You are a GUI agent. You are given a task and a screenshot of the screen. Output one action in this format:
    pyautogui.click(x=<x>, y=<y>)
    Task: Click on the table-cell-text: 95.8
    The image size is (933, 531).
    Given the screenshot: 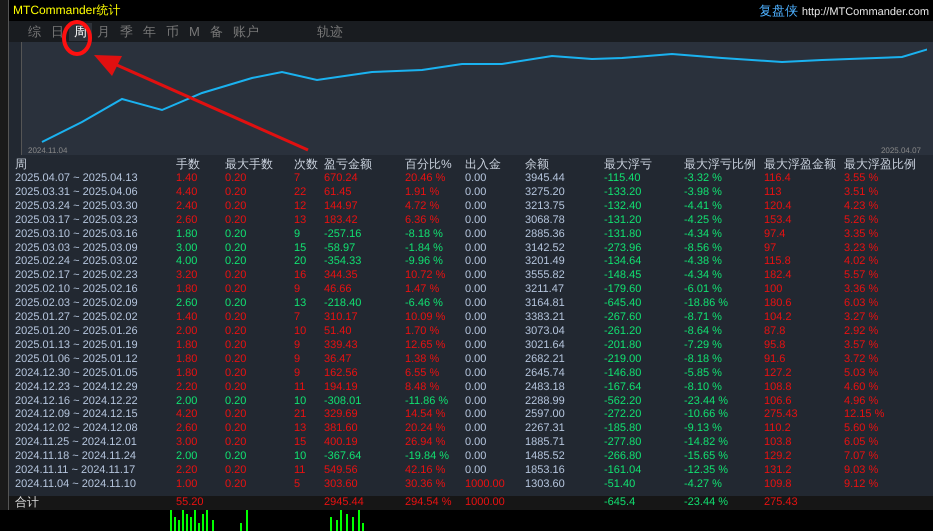 What is the action you would take?
    pyautogui.click(x=775, y=345)
    